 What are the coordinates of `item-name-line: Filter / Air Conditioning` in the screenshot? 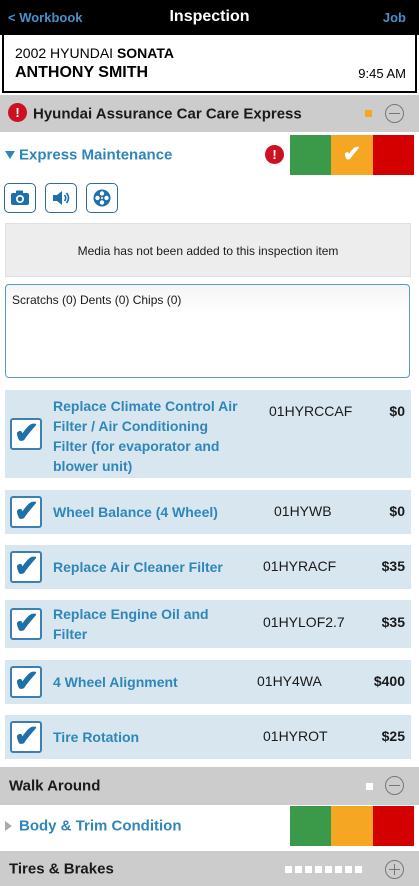 It's located at (131, 426).